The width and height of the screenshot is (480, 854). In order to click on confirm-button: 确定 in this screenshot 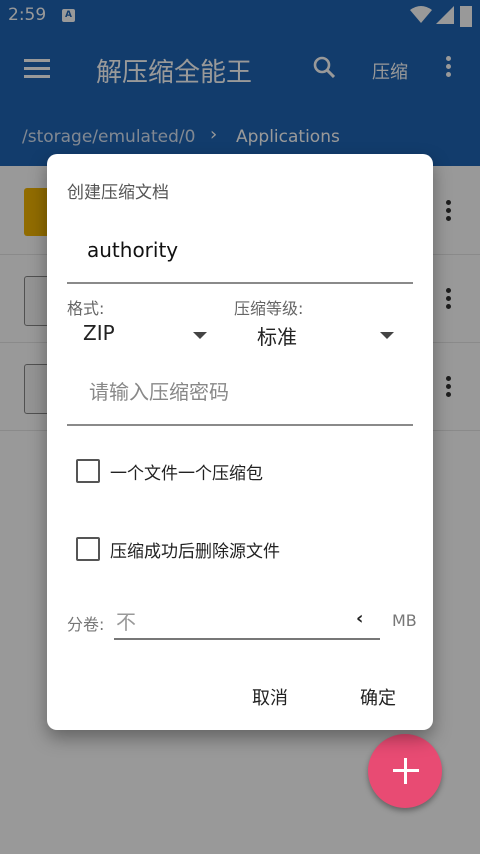, I will do `click(378, 697)`.